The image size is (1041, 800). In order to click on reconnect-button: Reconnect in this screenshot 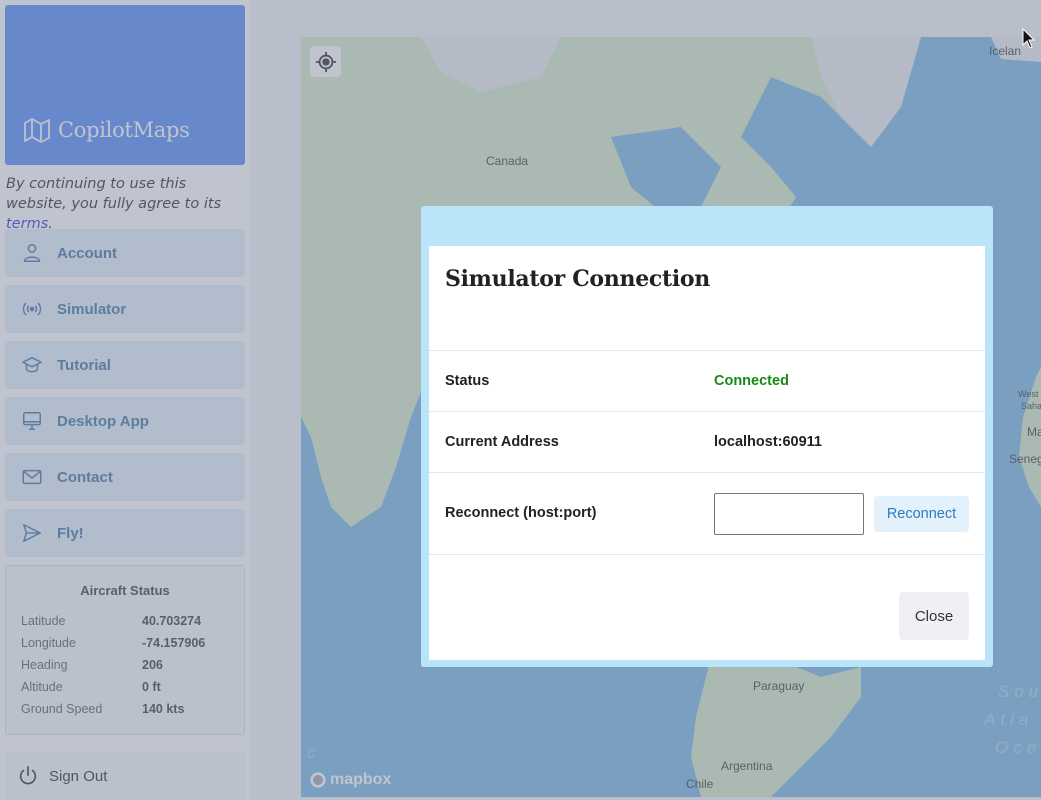, I will do `click(921, 514)`.